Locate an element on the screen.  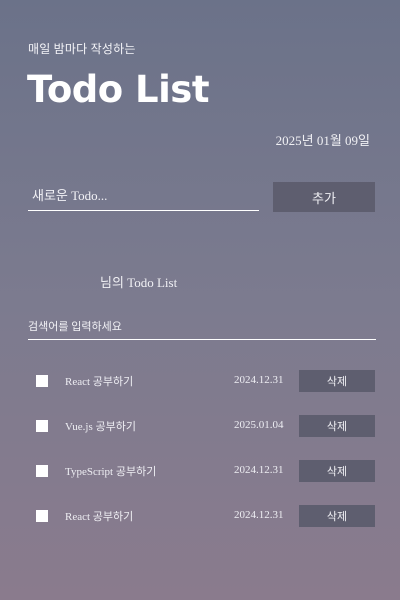
todo-text: TypeScript 공부하기 is located at coordinates (111, 472).